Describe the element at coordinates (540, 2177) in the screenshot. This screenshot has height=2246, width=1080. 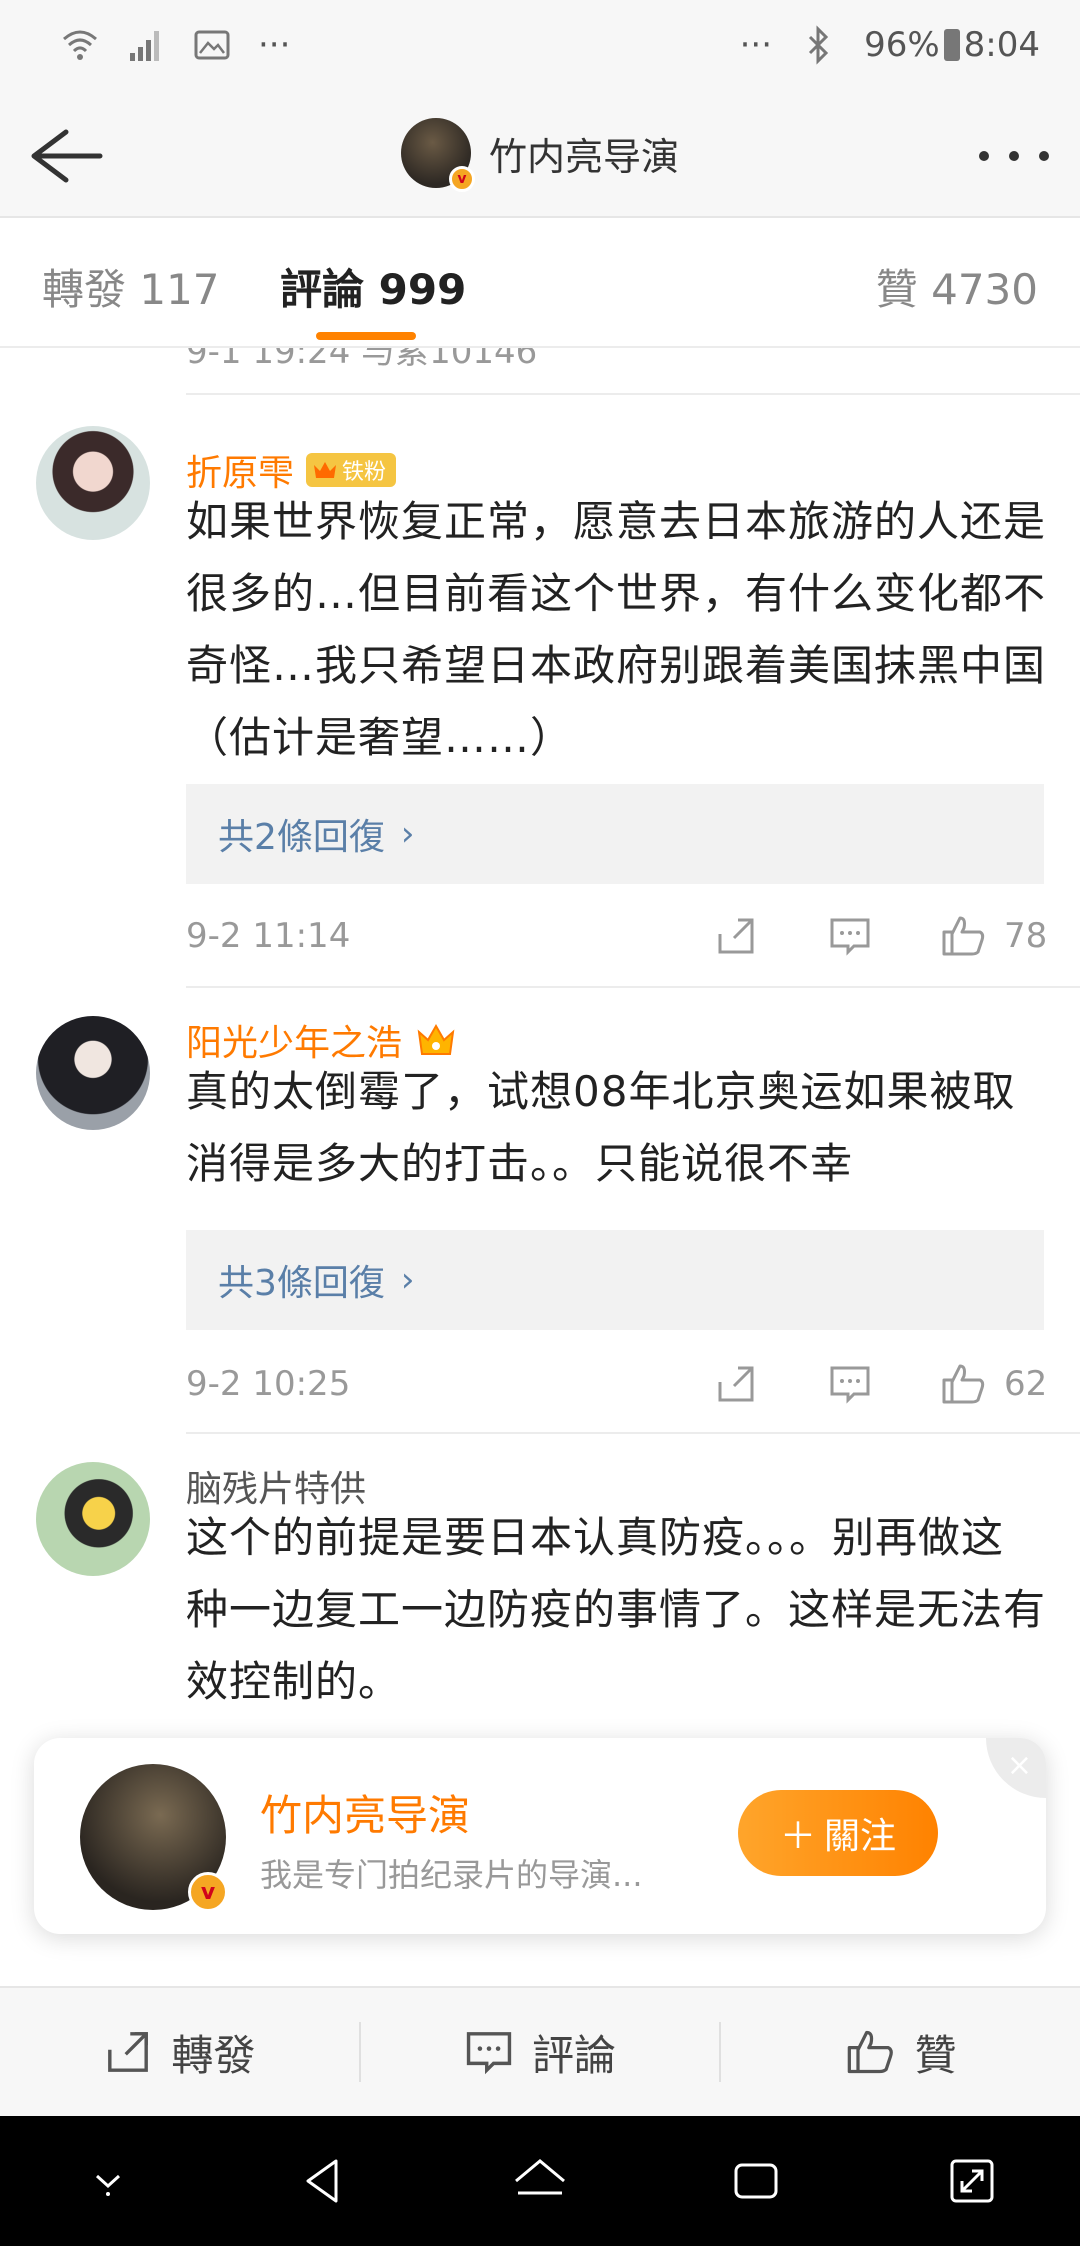
I see `home-icon` at that location.